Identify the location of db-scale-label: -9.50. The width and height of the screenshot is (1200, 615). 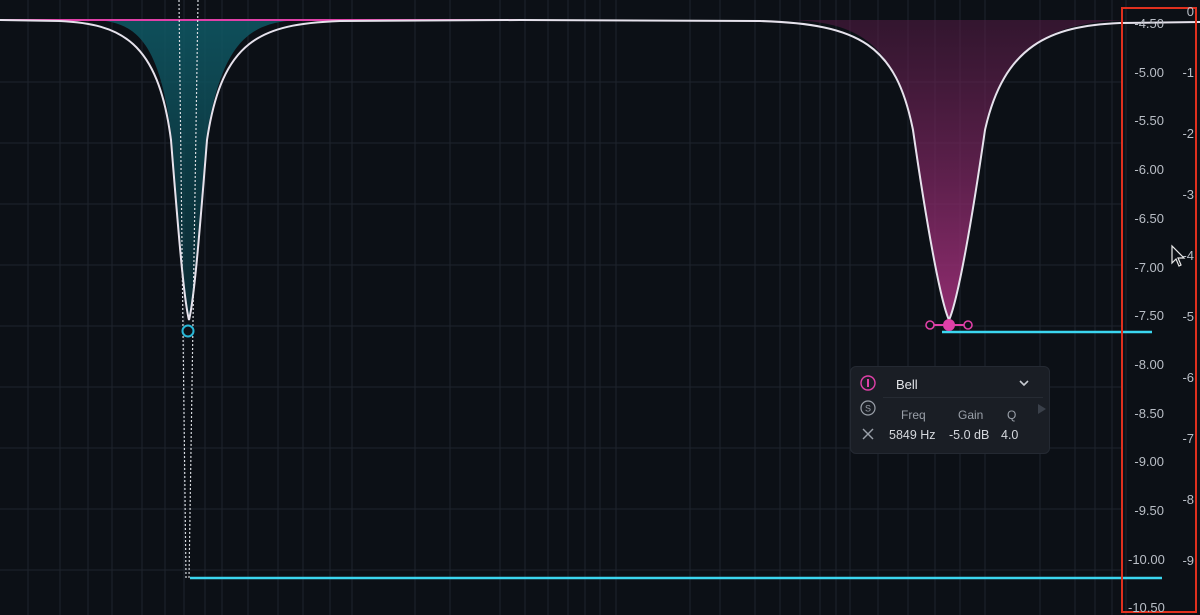
(1149, 510).